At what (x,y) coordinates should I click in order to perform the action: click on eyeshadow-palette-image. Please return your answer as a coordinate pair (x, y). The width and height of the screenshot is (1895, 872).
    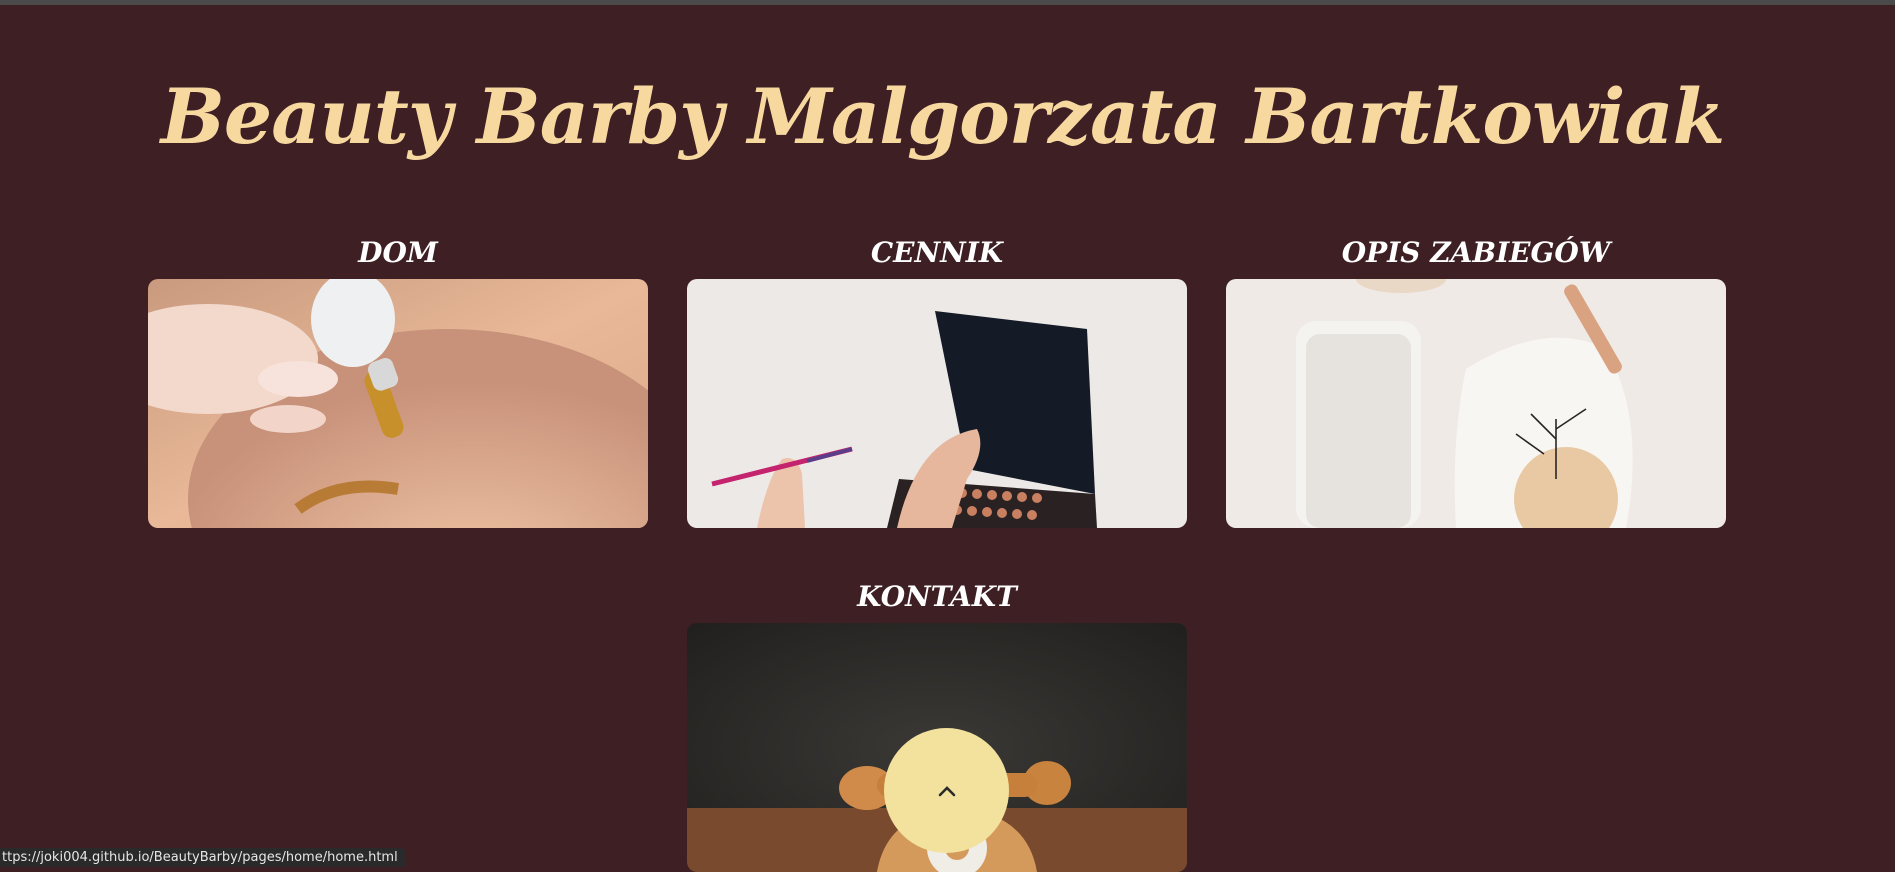
    Looking at the image, I should click on (937, 403).